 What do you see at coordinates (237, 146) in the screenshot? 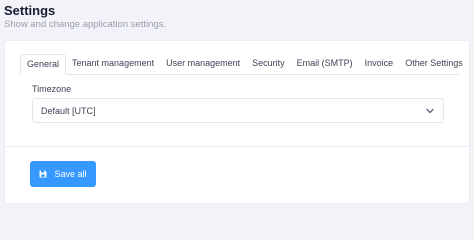
I see `card-footer-divider` at bounding box center [237, 146].